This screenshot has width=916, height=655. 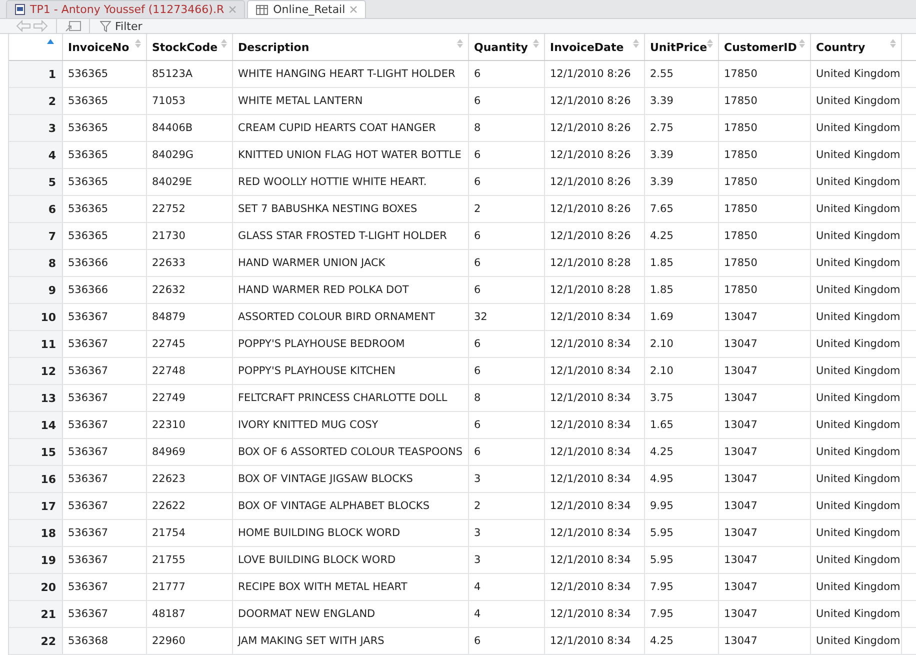 I want to click on table-cell: 84879, so click(x=190, y=317).